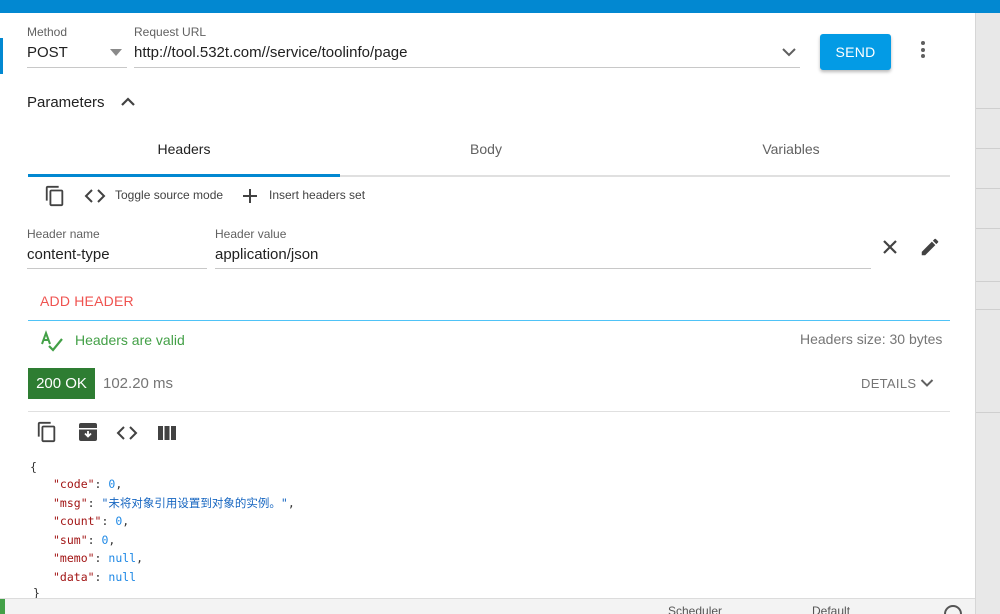 The width and height of the screenshot is (1000, 614). Describe the element at coordinates (791, 149) in the screenshot. I see `tab-variables: Variables` at that location.